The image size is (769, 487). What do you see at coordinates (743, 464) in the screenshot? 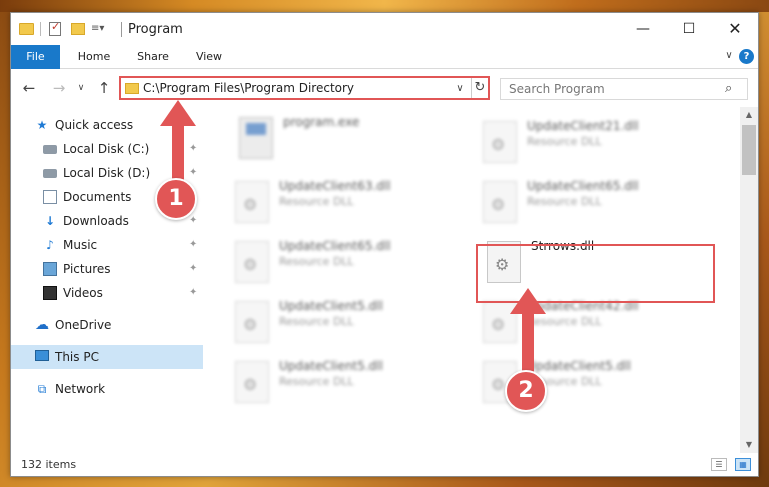
I see `large-icons-view-icon: ▦` at bounding box center [743, 464].